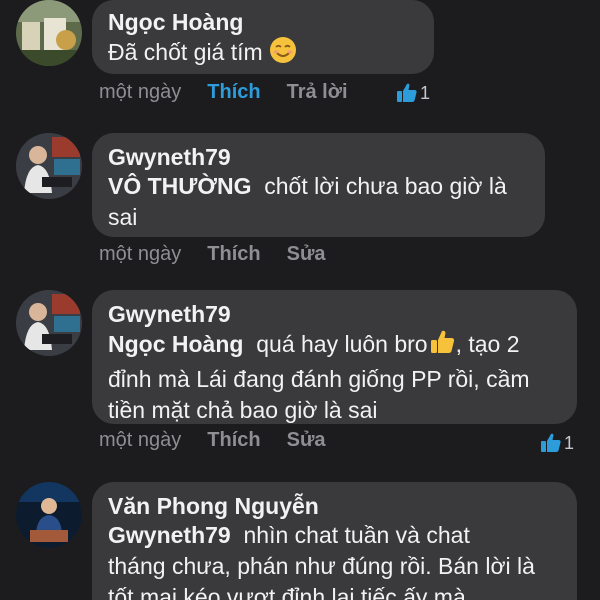 The height and width of the screenshot is (600, 600). I want to click on comment-text-body: đỉnh mà Lái đang đánh giống PP rồi, cầm, so click(319, 379).